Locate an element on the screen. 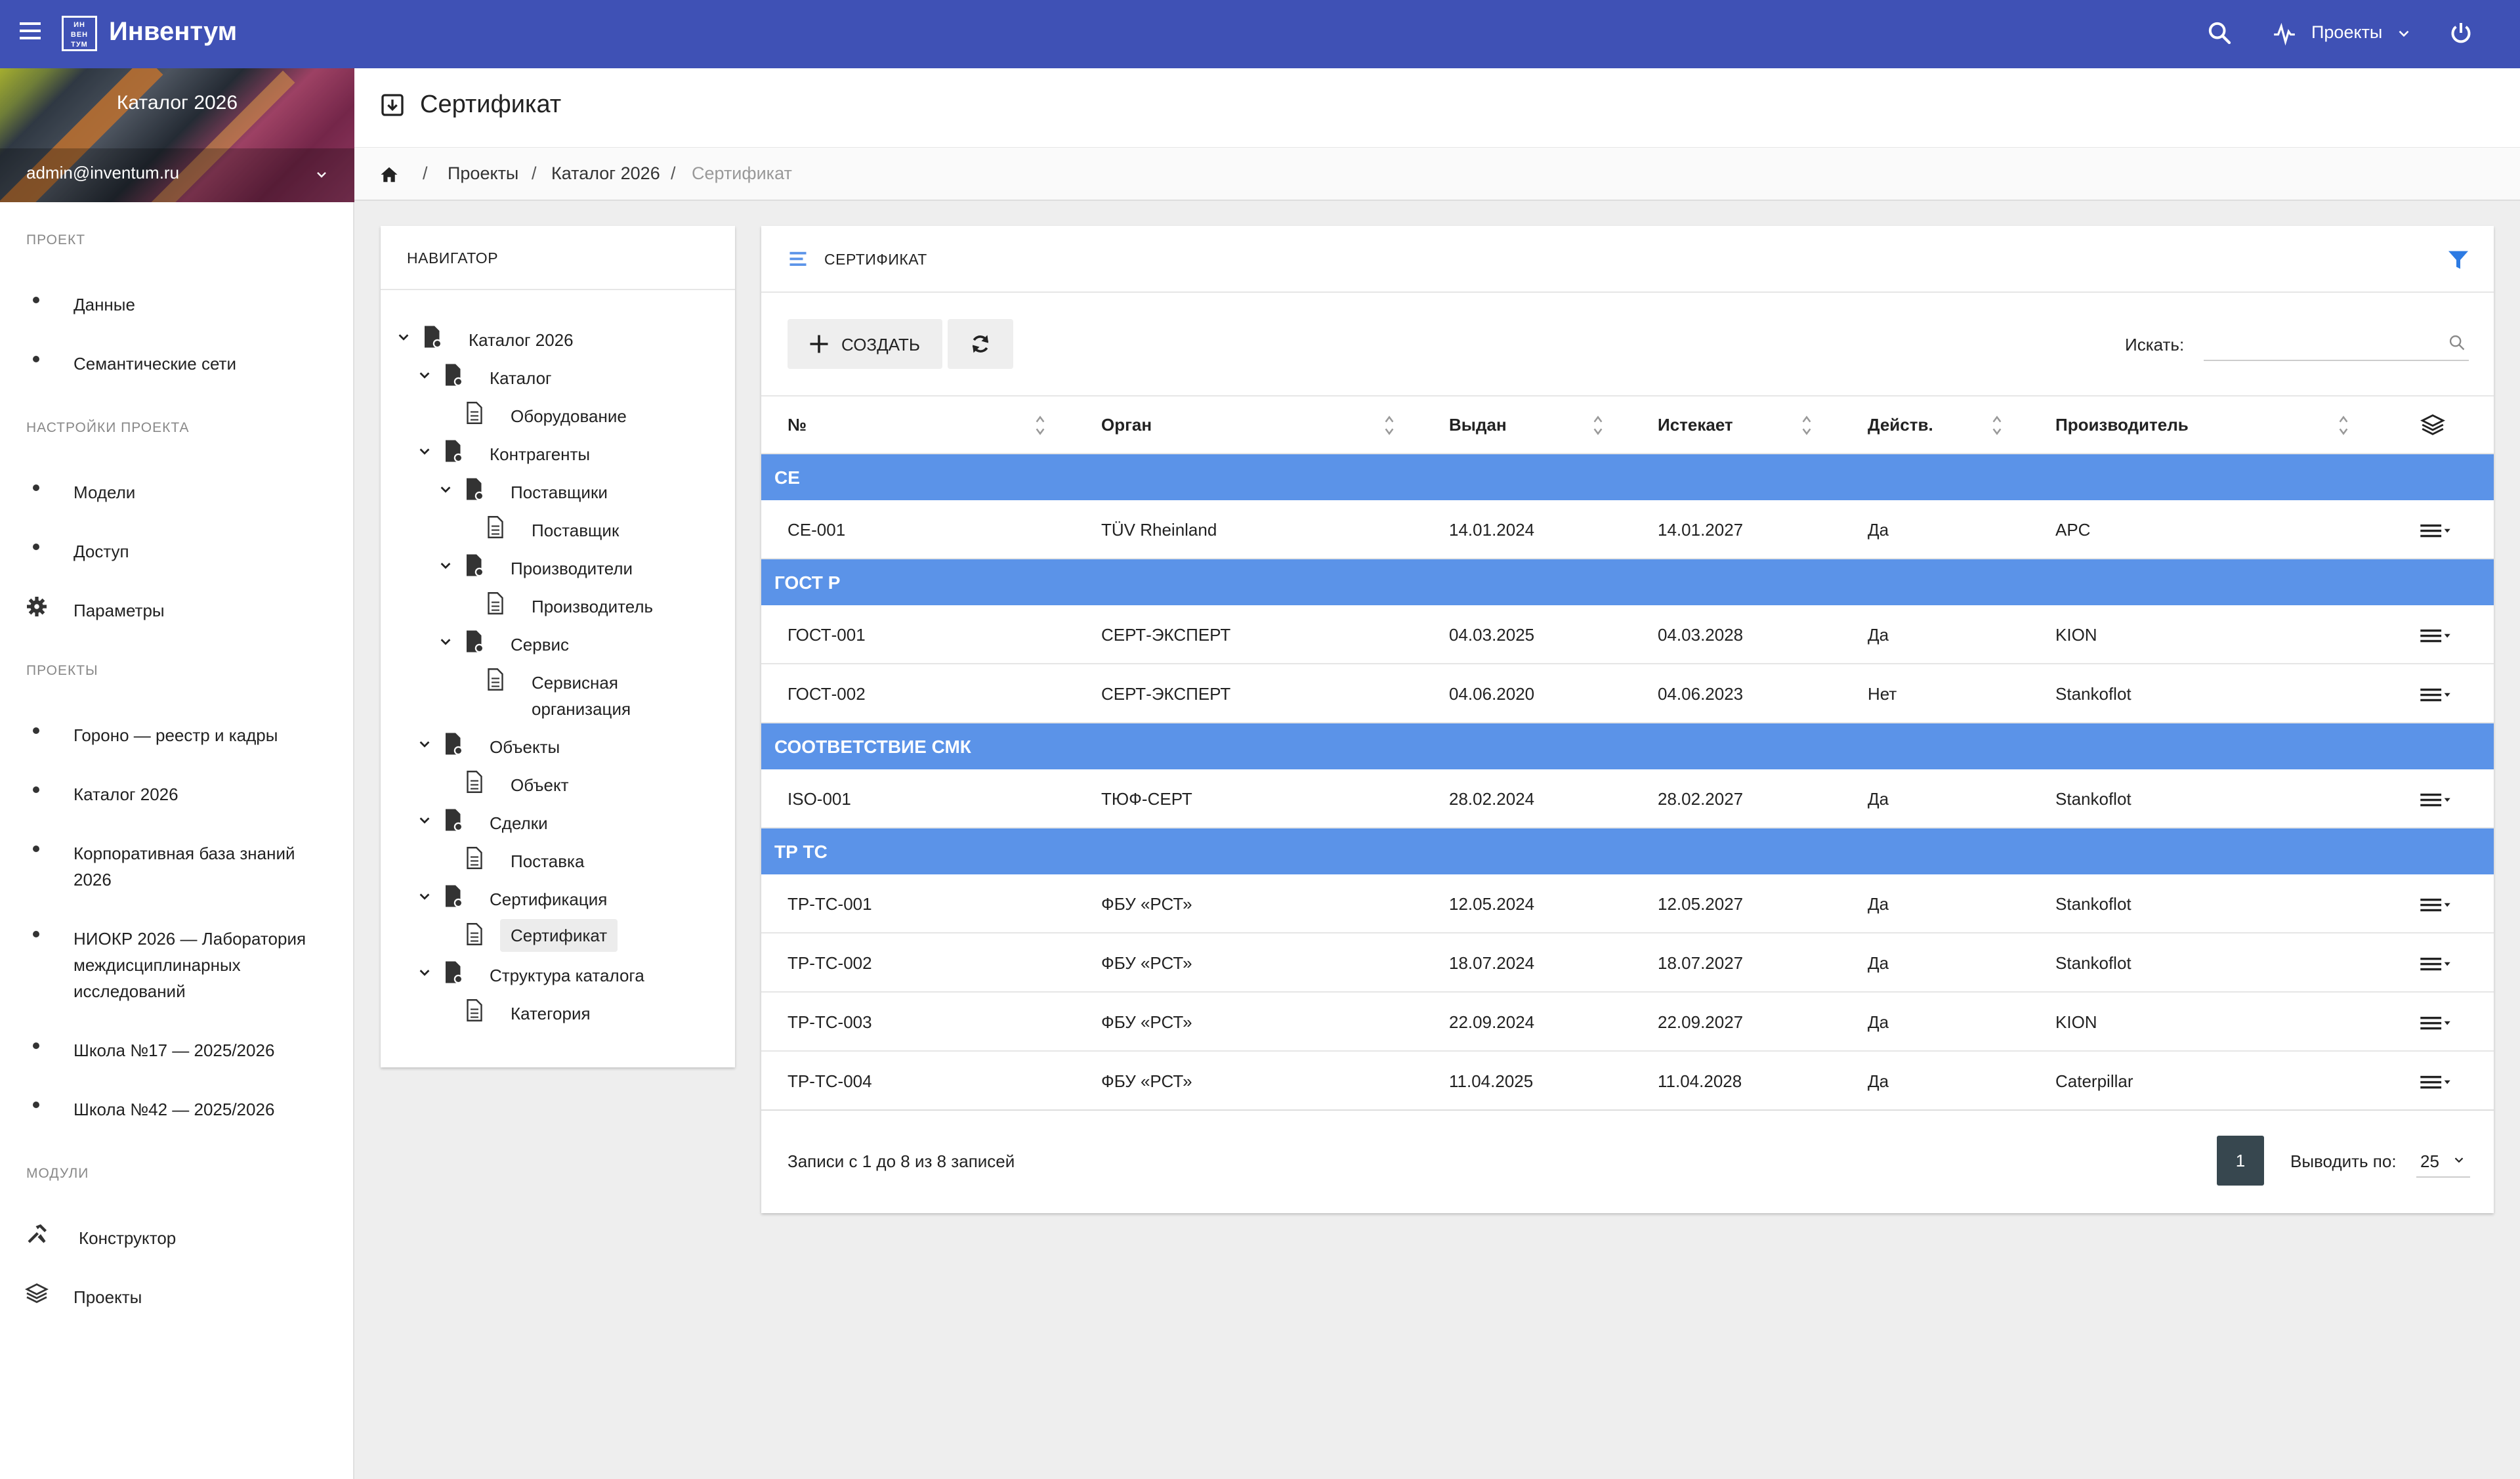 Image resolution: width=2520 pixels, height=1479 pixels. tree-node: Каталог is located at coordinates (558, 375).